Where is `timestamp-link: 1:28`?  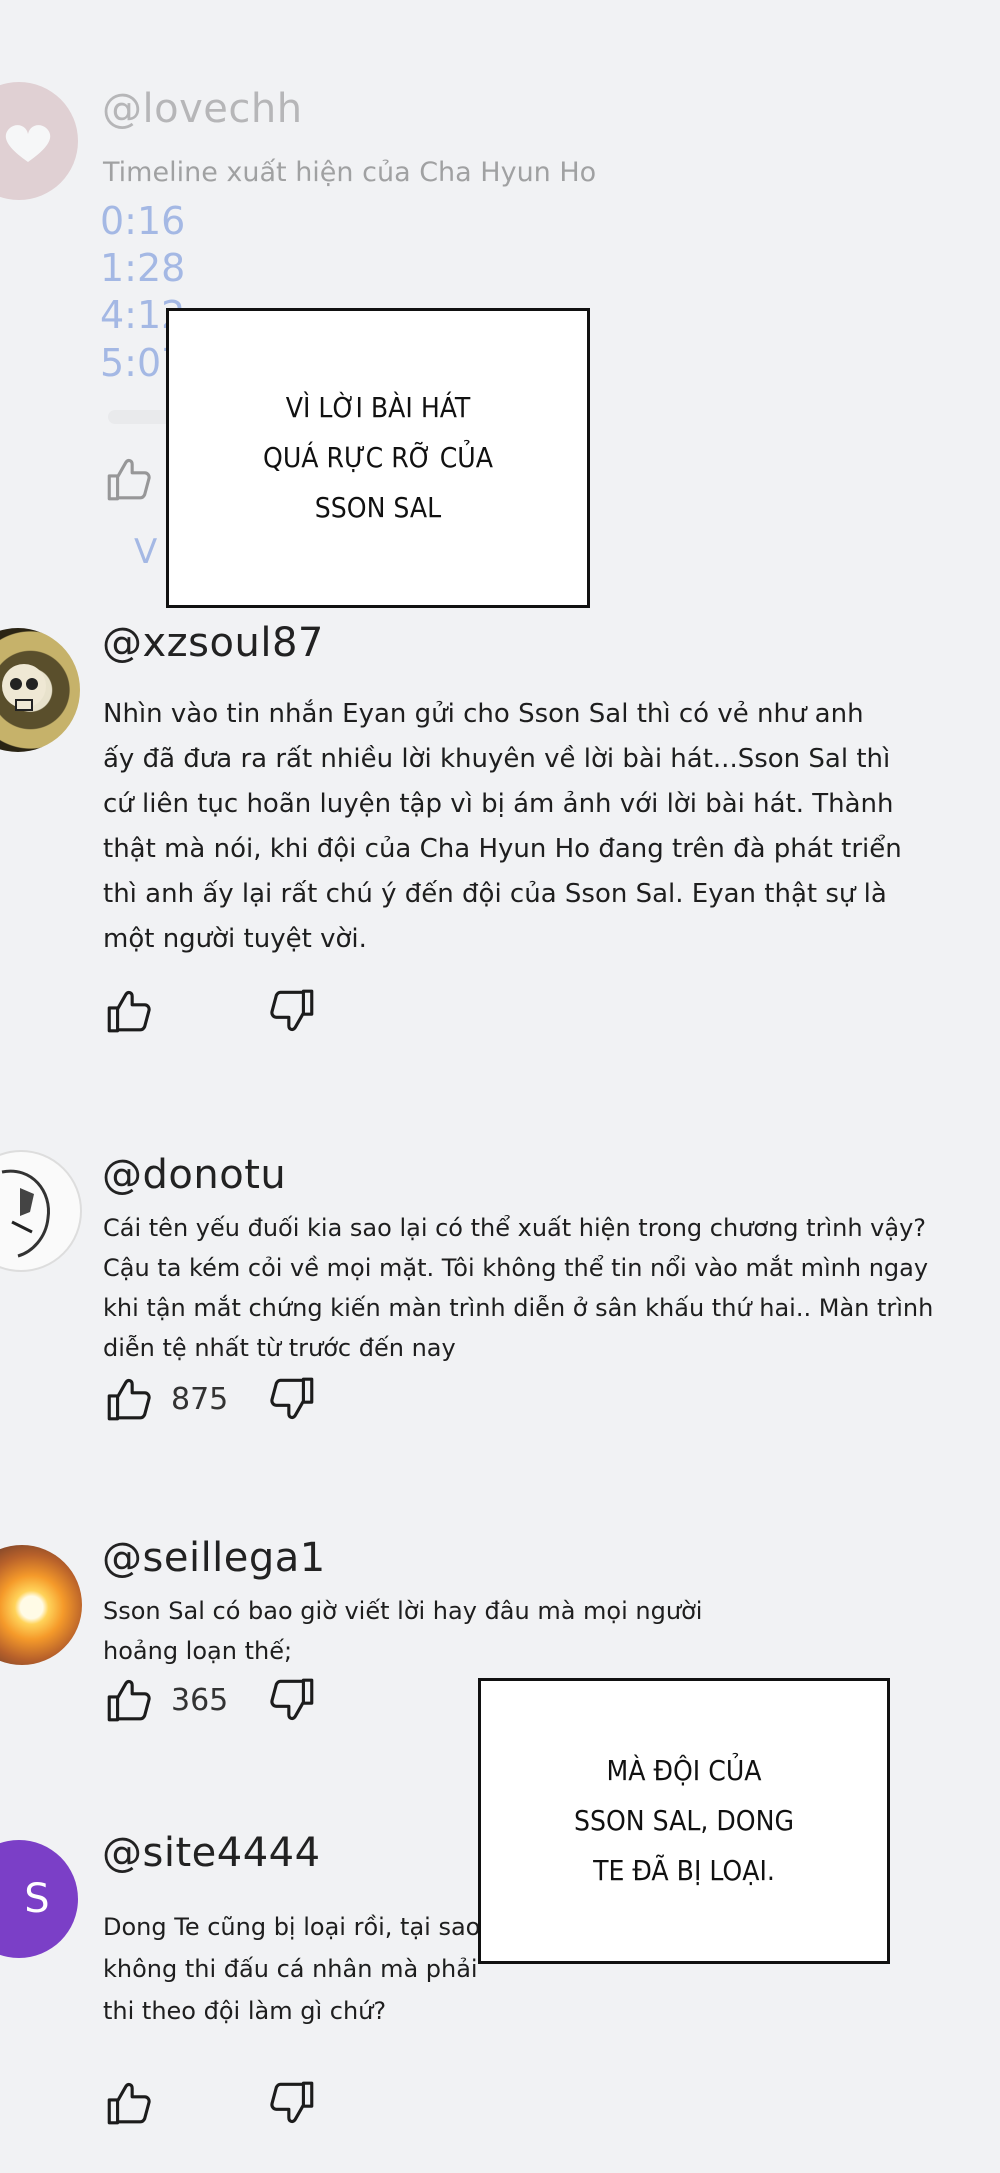 timestamp-link: 1:28 is located at coordinates (142, 268).